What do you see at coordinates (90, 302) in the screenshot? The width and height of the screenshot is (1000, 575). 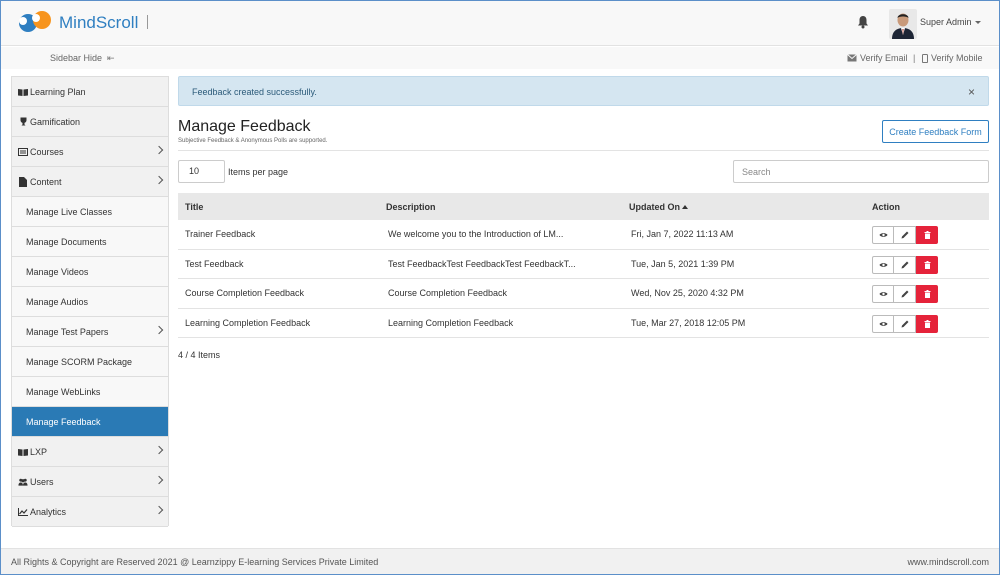 I see `sidebar-item-manage-audios: Manage Audios` at bounding box center [90, 302].